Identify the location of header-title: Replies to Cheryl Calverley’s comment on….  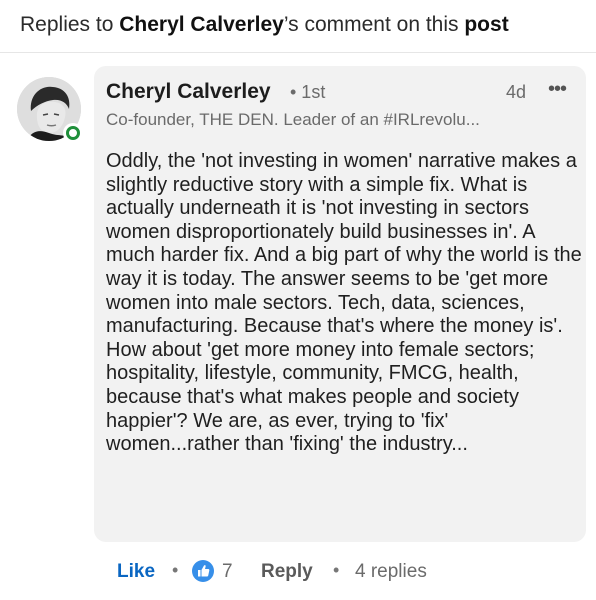
(264, 25).